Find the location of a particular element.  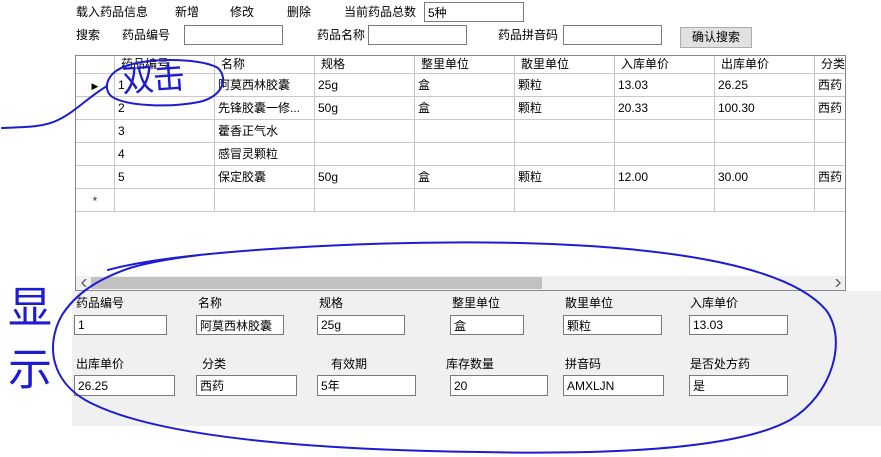

grid-cell-purchase-price: 12.00 is located at coordinates (665, 177).